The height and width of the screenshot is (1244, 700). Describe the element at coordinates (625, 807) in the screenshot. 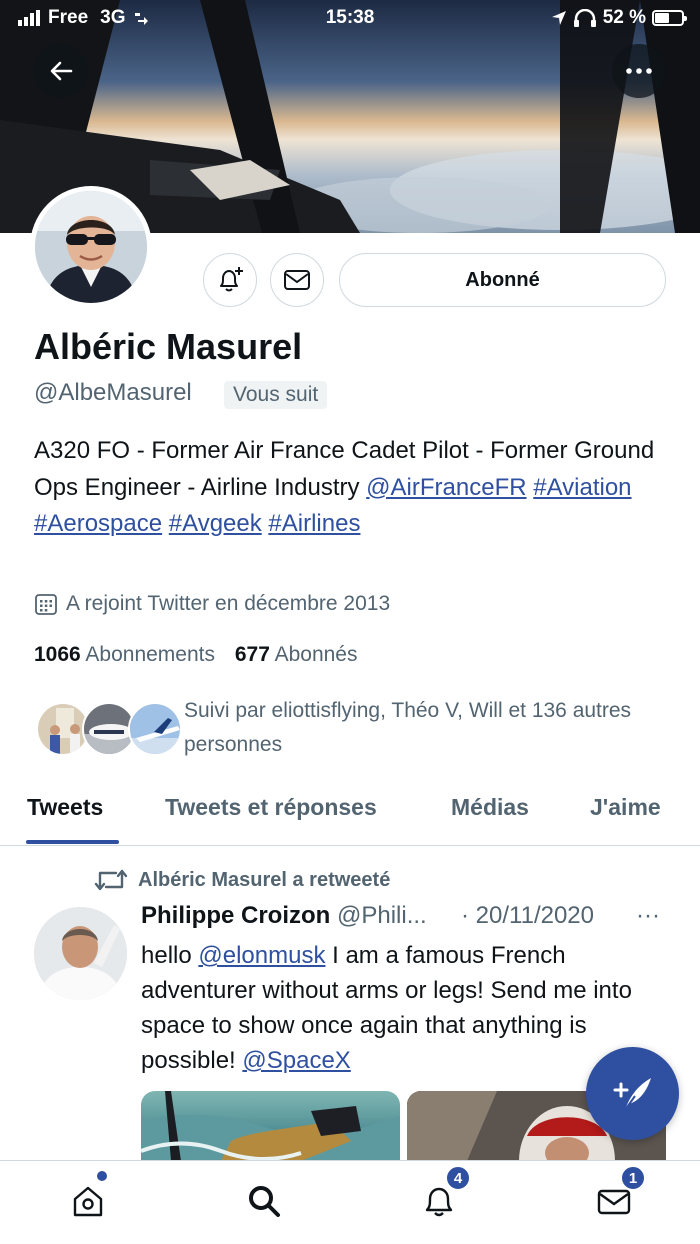

I see `tab-likes: J'aime` at that location.